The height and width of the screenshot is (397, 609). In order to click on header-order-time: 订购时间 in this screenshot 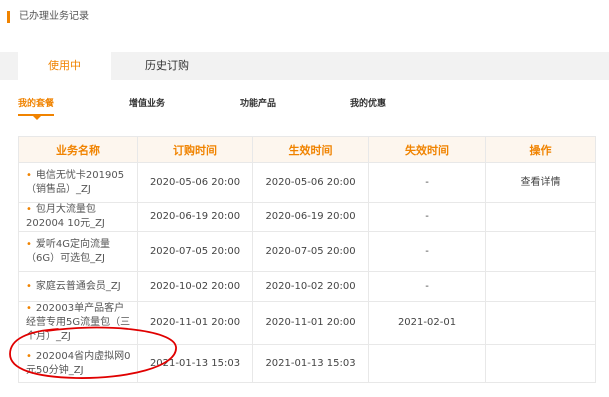, I will do `click(195, 149)`.